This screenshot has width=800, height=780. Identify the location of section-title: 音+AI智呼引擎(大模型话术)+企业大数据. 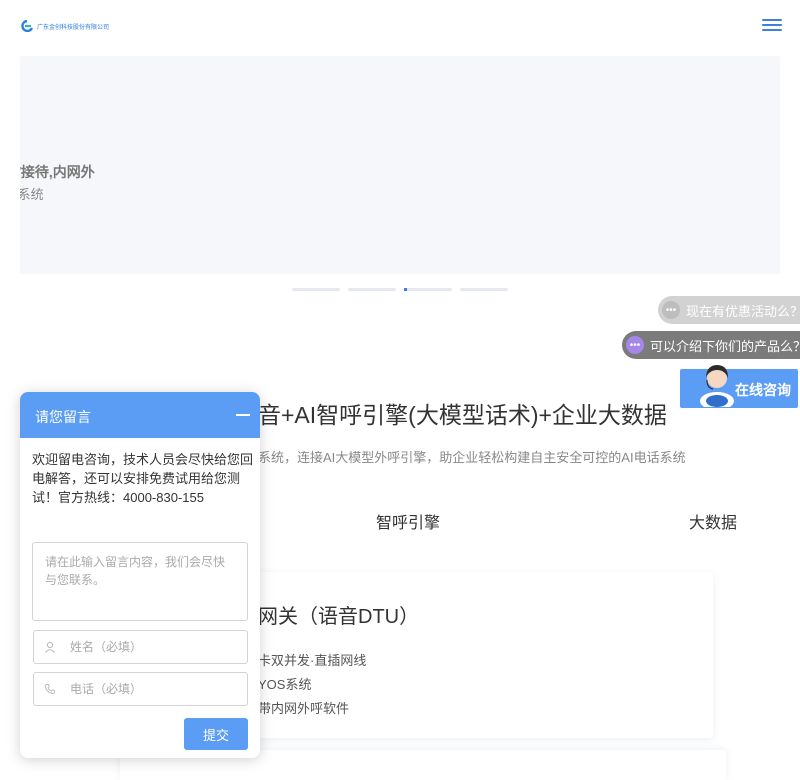
(462, 415).